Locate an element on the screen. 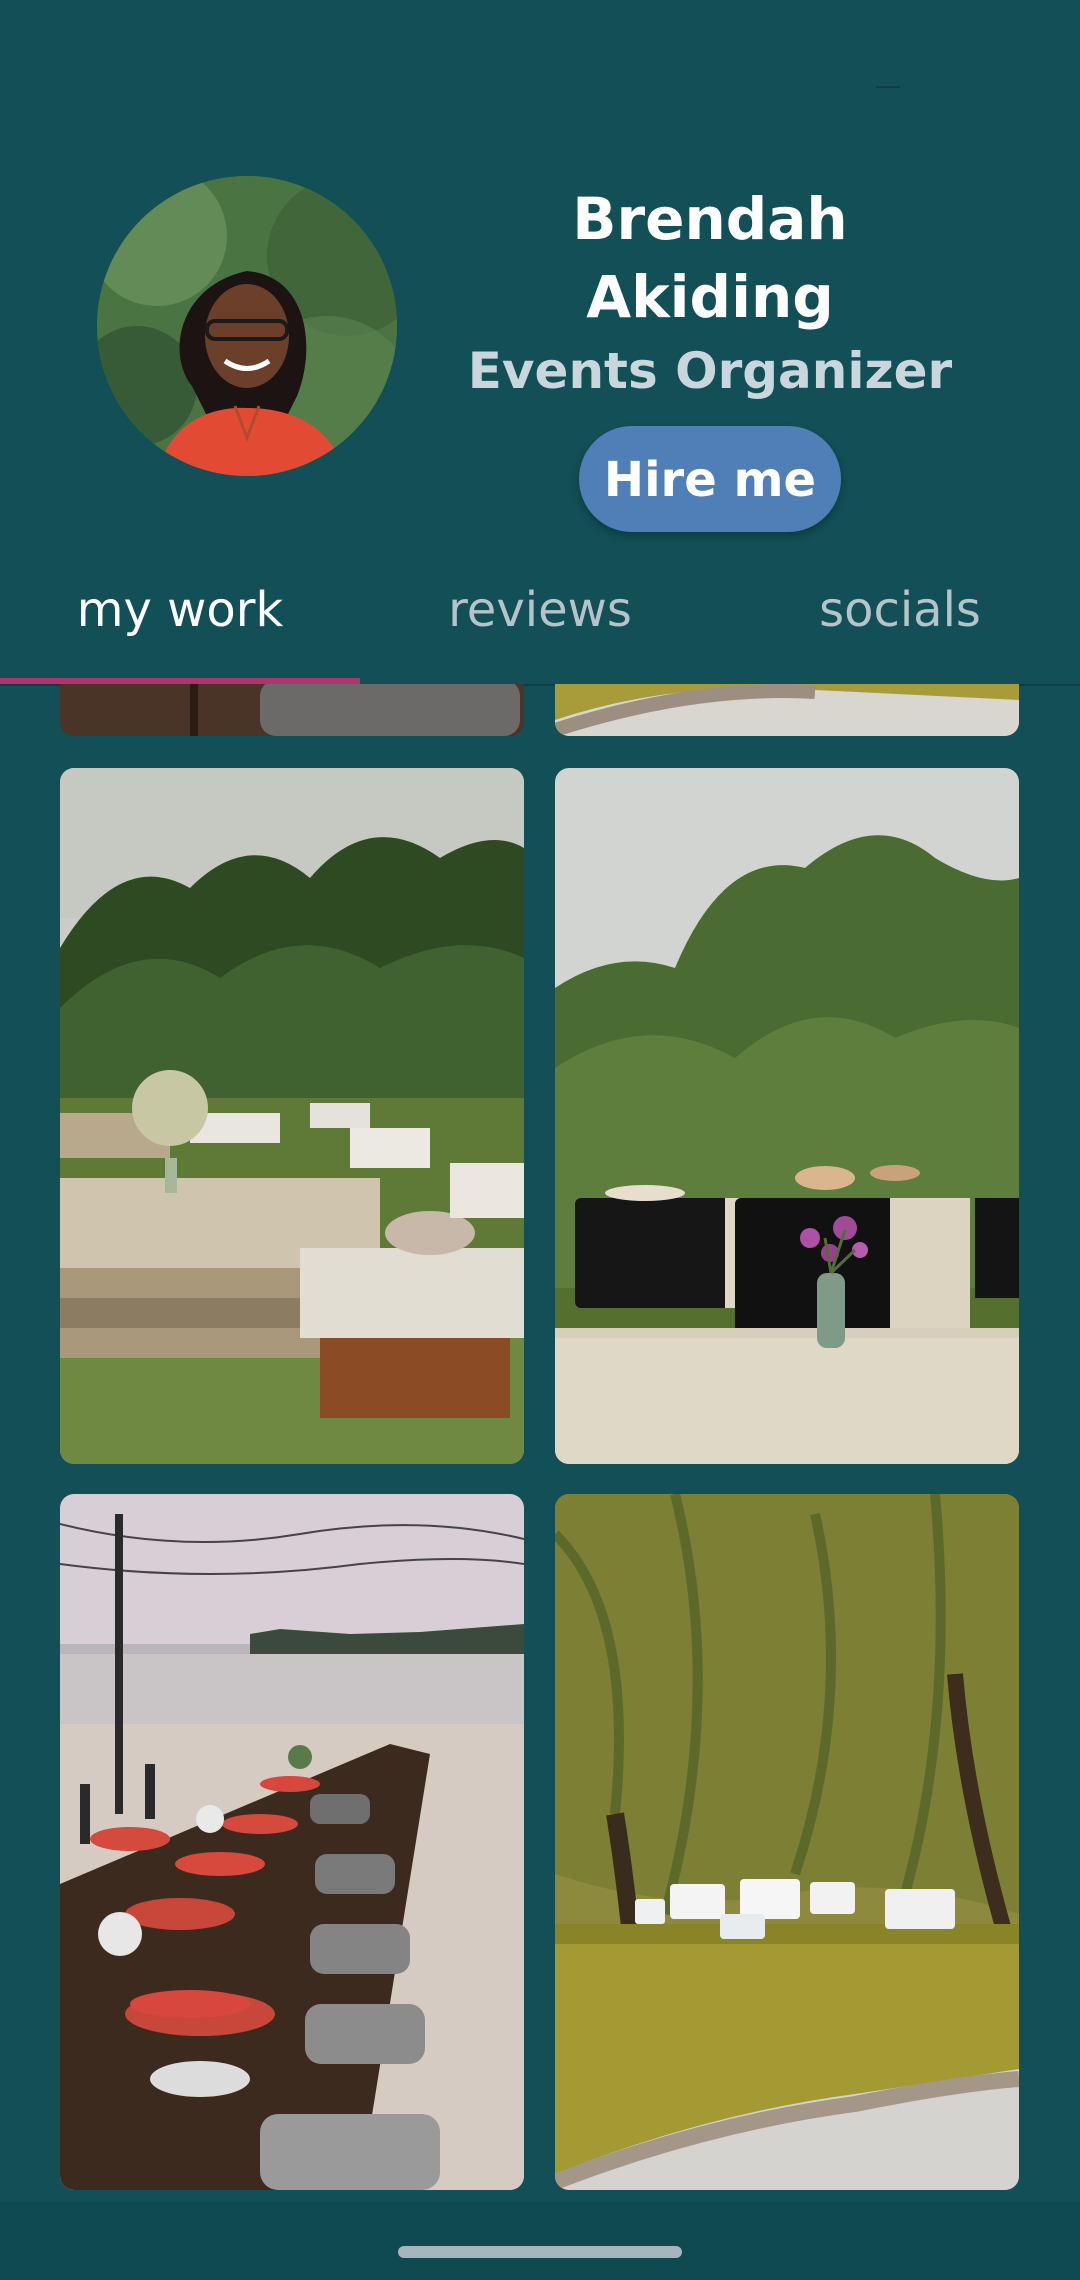 The image size is (1080, 2280). profile-role: Events Organizer is located at coordinates (710, 371).